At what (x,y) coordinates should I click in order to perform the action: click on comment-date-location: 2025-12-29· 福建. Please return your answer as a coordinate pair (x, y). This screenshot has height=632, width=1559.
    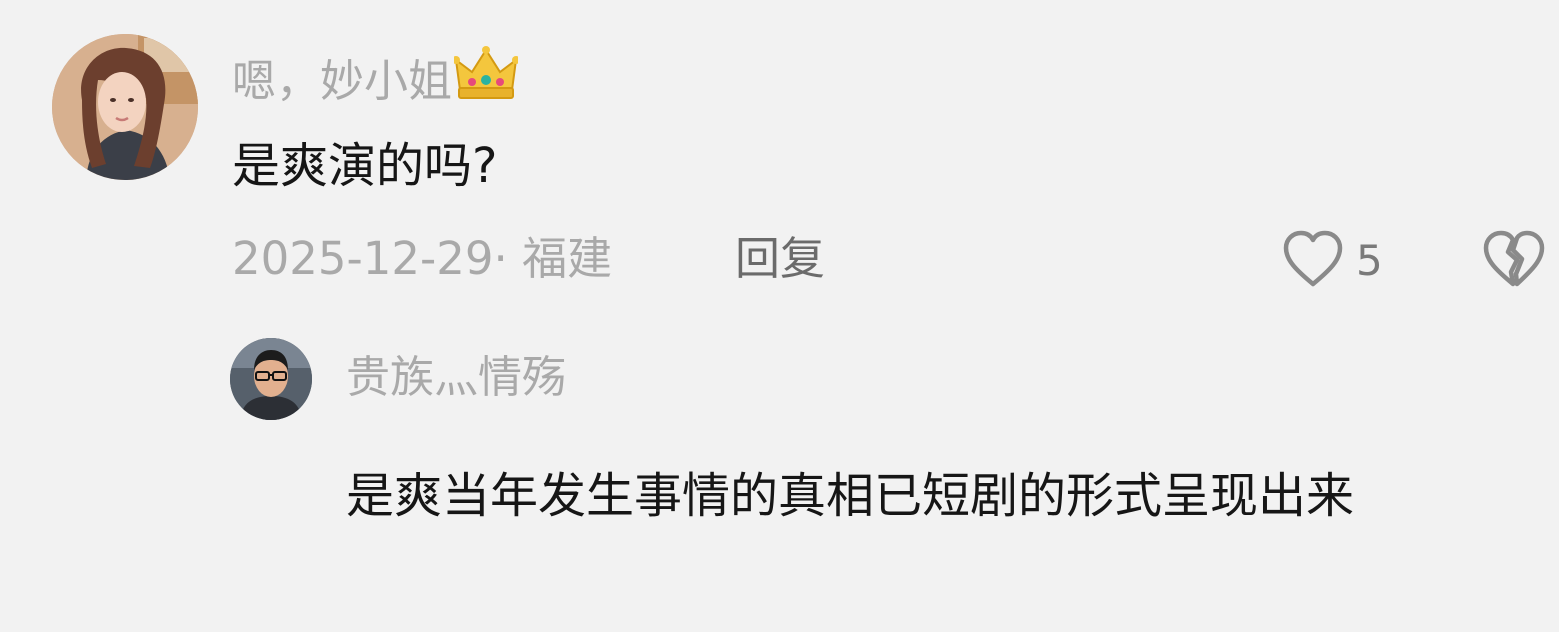
    Looking at the image, I should click on (422, 258).